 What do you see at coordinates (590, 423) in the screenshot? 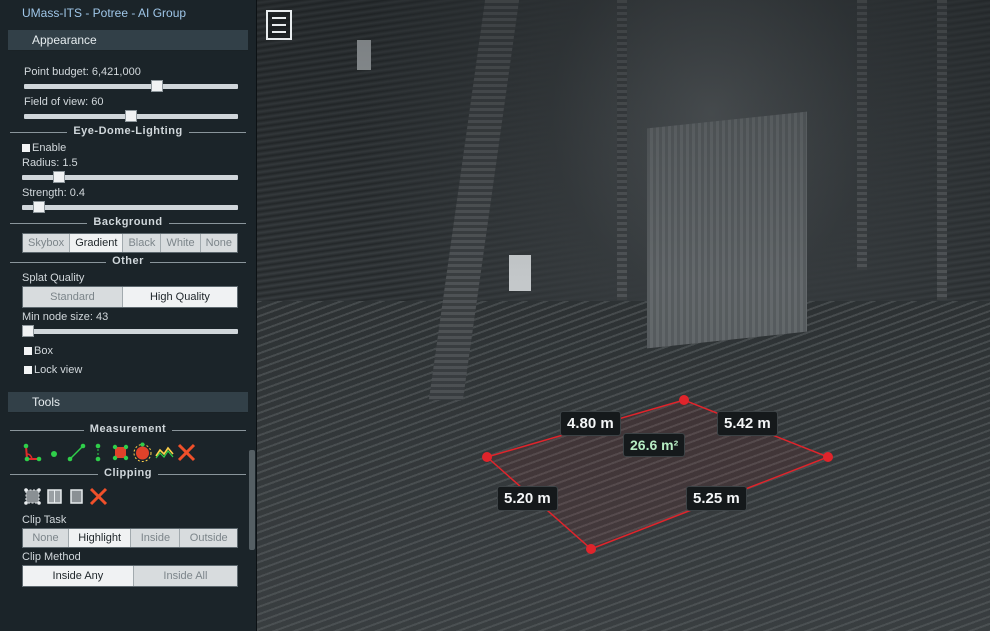
I see `edge-length-label: 4.80 m` at bounding box center [590, 423].